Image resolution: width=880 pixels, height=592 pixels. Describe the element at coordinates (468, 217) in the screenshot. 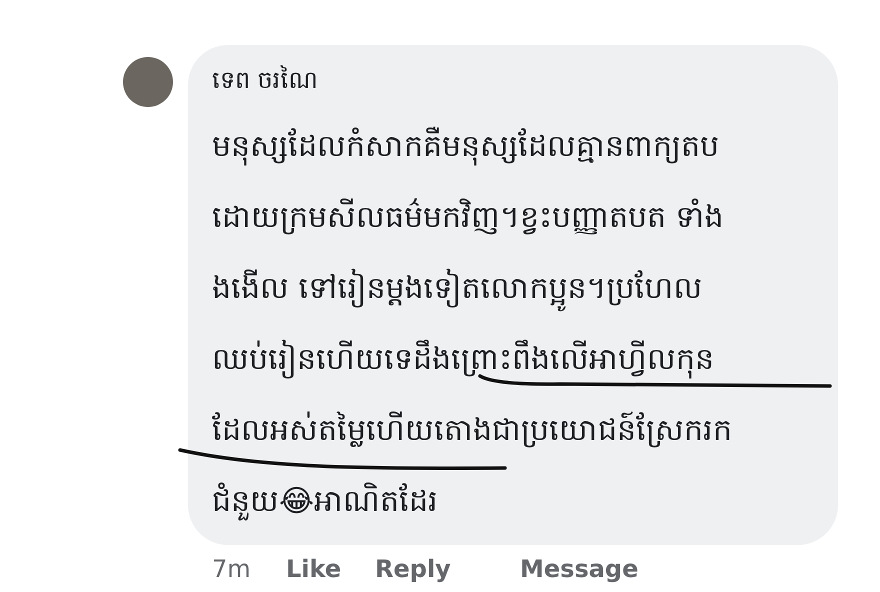

I see `comment-text-line: ដោយក្រមសីលធម៌មកវិញ។ខ្វះបញ្ញាតបត ទាំង` at that location.